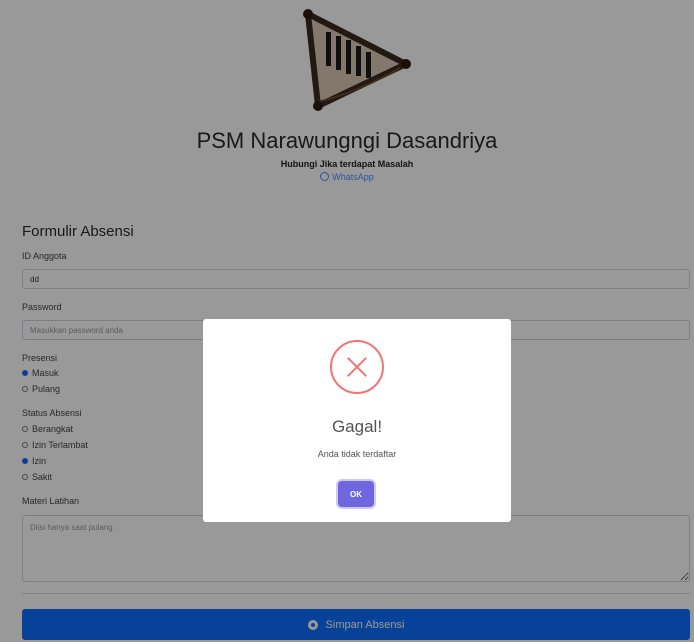  I want to click on dialog-message: Anda tidak terdaftar, so click(357, 454).